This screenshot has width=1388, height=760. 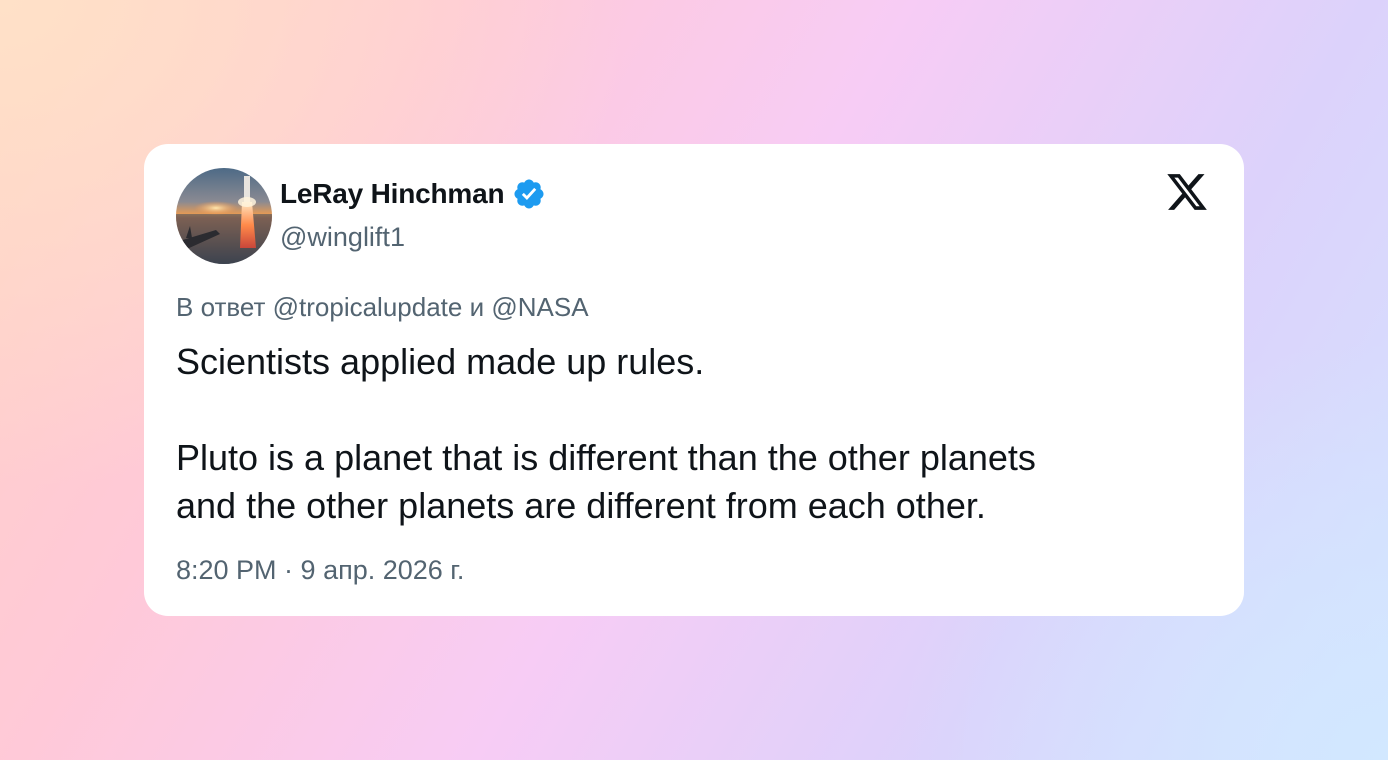 I want to click on reply-prefix: В ответ, so click(x=221, y=307).